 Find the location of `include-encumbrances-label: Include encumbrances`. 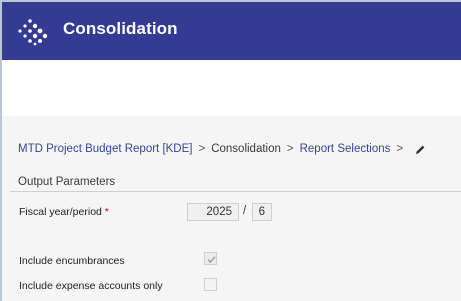

include-encumbrances-label: Include encumbrances is located at coordinates (72, 261).